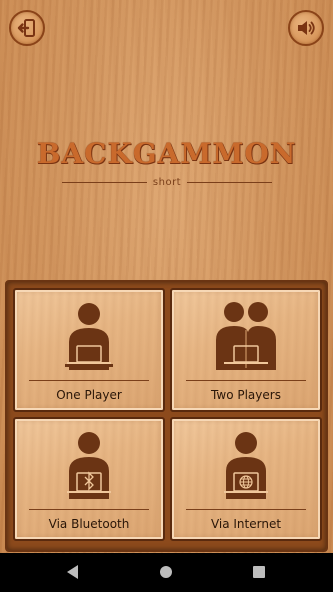  I want to click on game-subtitle-row: short, so click(167, 182).